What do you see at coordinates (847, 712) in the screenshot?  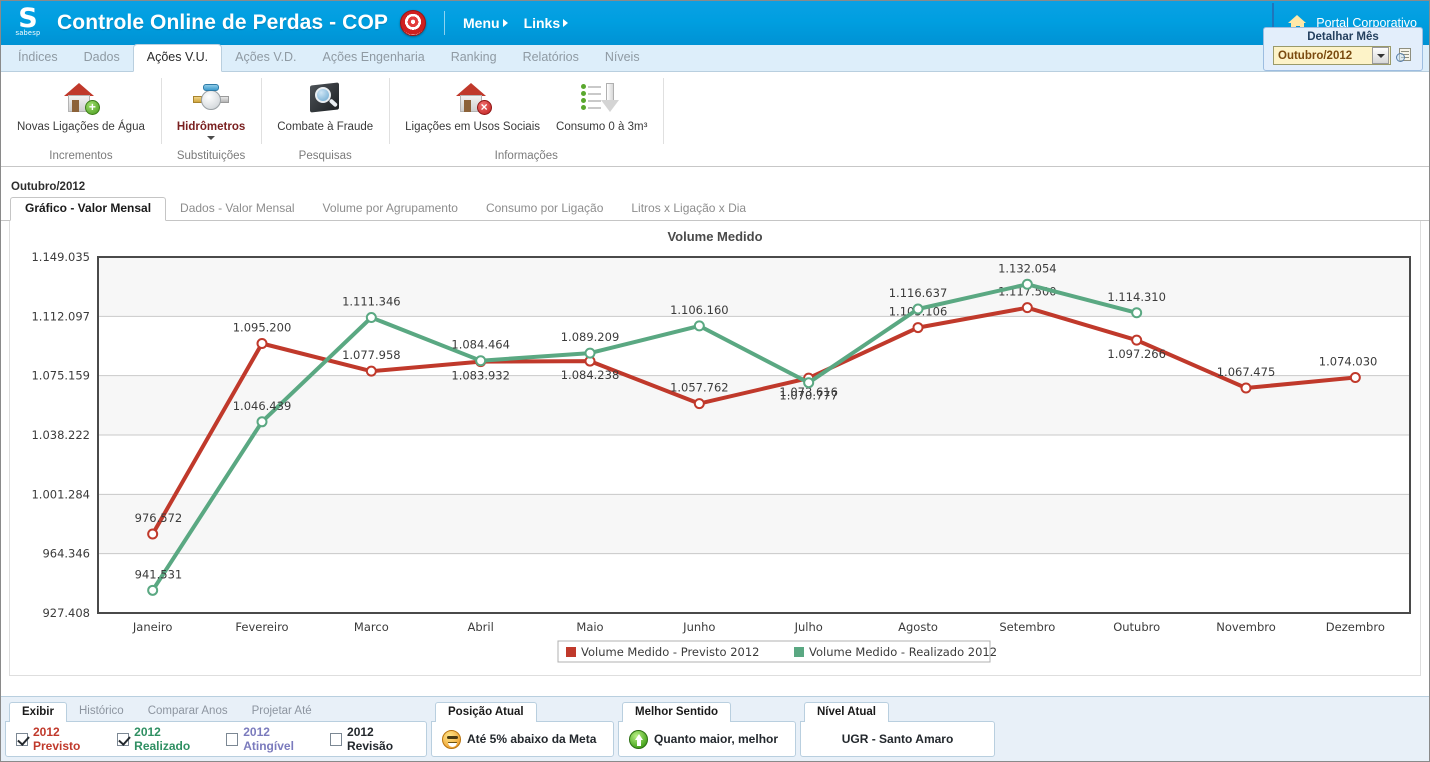 I see `bottom-tab-nivel-atual: Nível Atual` at bounding box center [847, 712].